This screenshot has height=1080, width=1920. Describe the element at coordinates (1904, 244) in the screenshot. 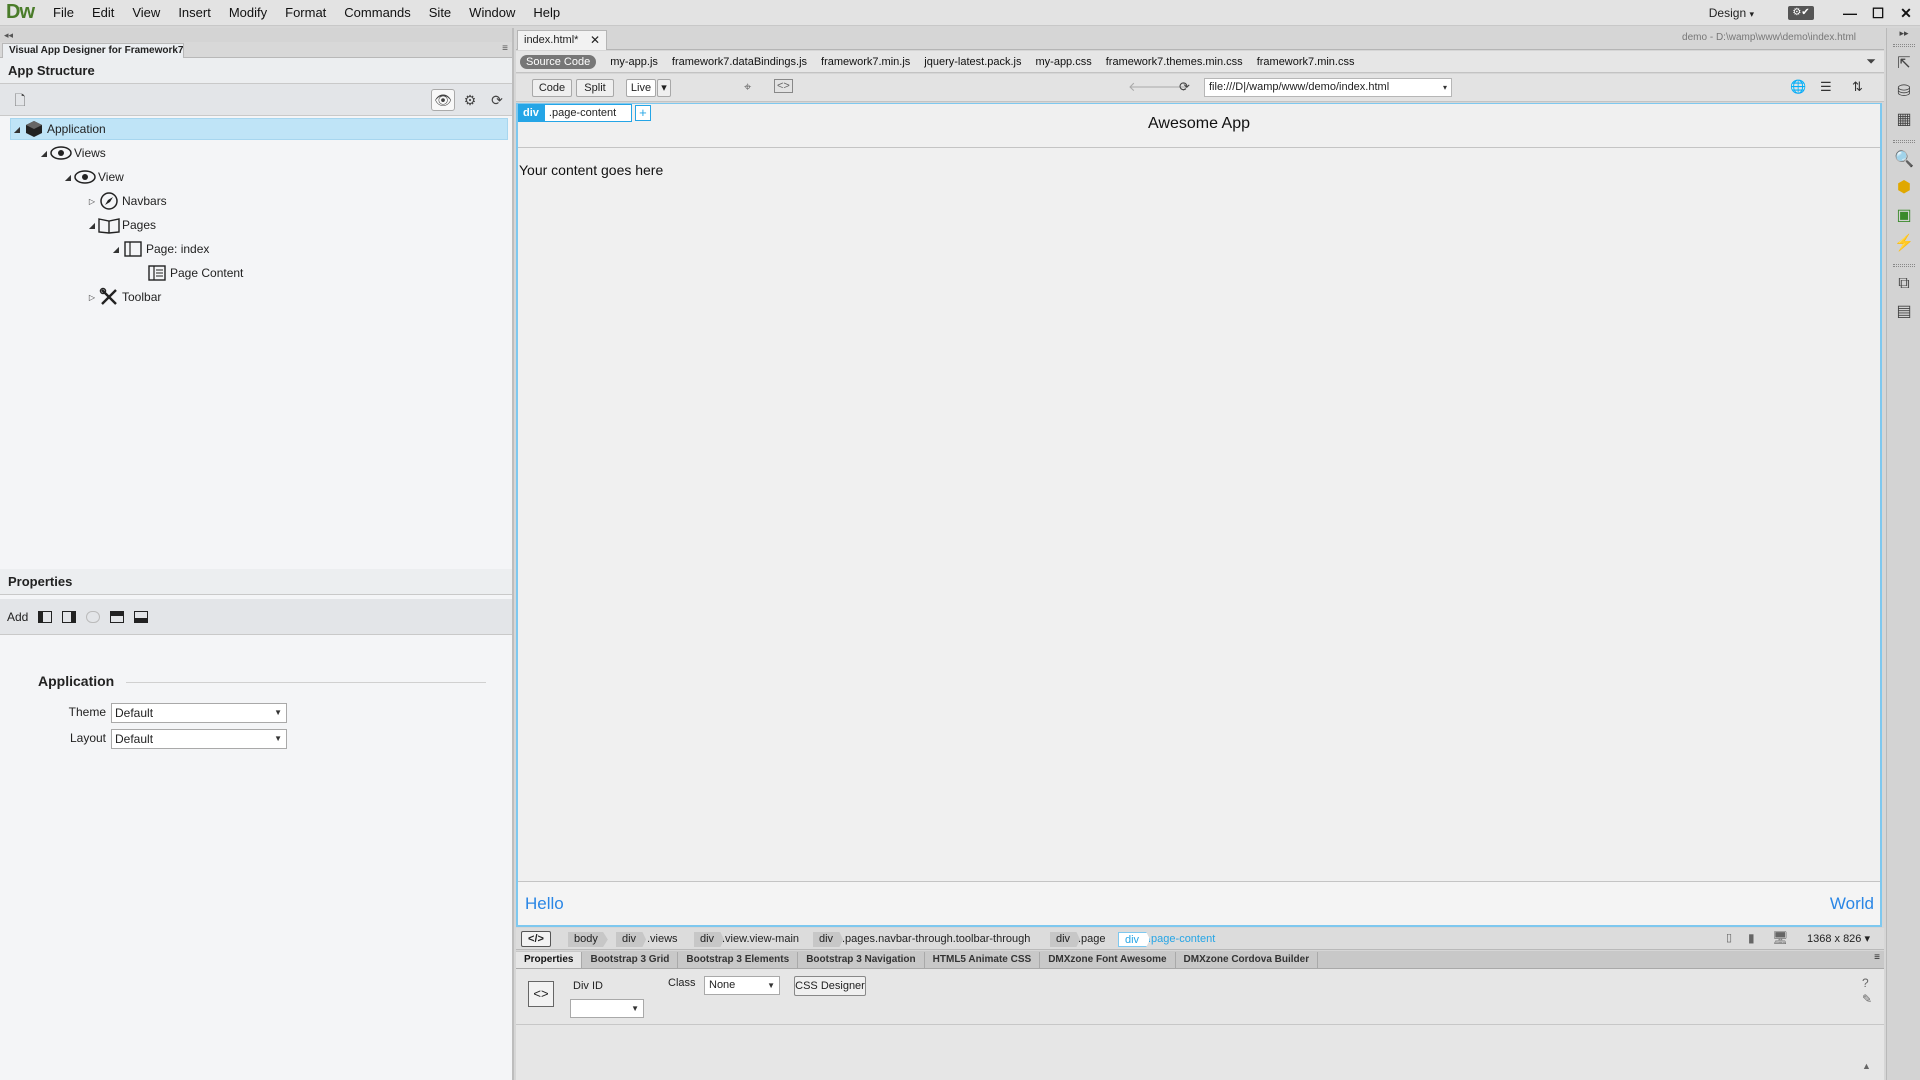

I see `behaviors-lightning-icon: ⚡` at that location.